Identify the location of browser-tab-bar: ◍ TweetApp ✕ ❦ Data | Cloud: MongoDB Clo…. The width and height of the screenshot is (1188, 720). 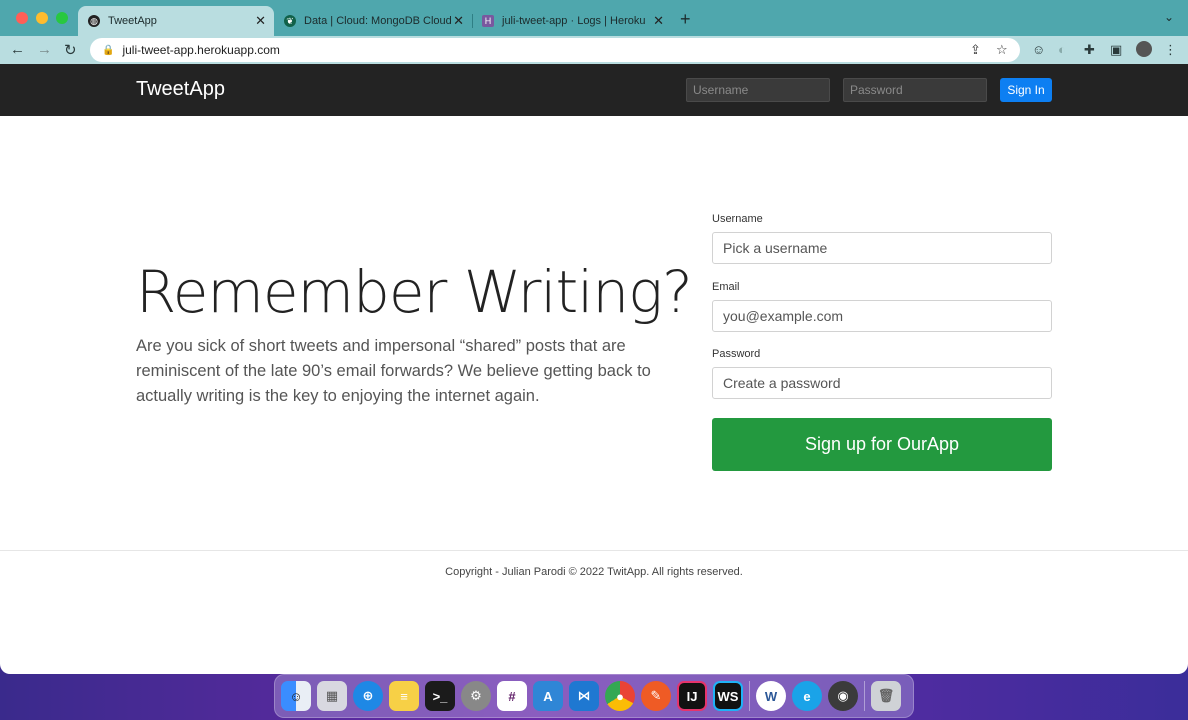
(594, 18).